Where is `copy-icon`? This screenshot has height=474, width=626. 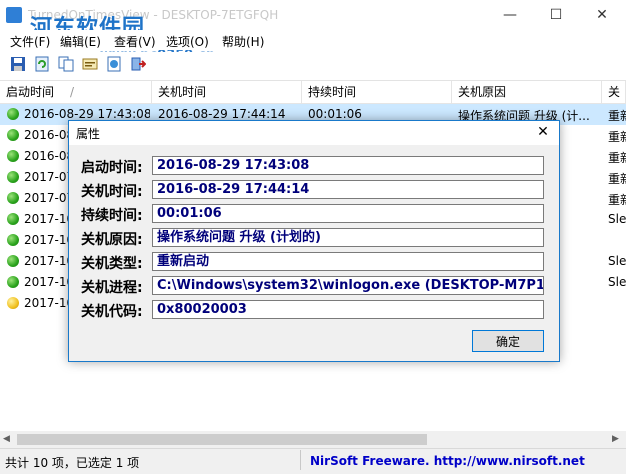
copy-icon is located at coordinates (66, 64).